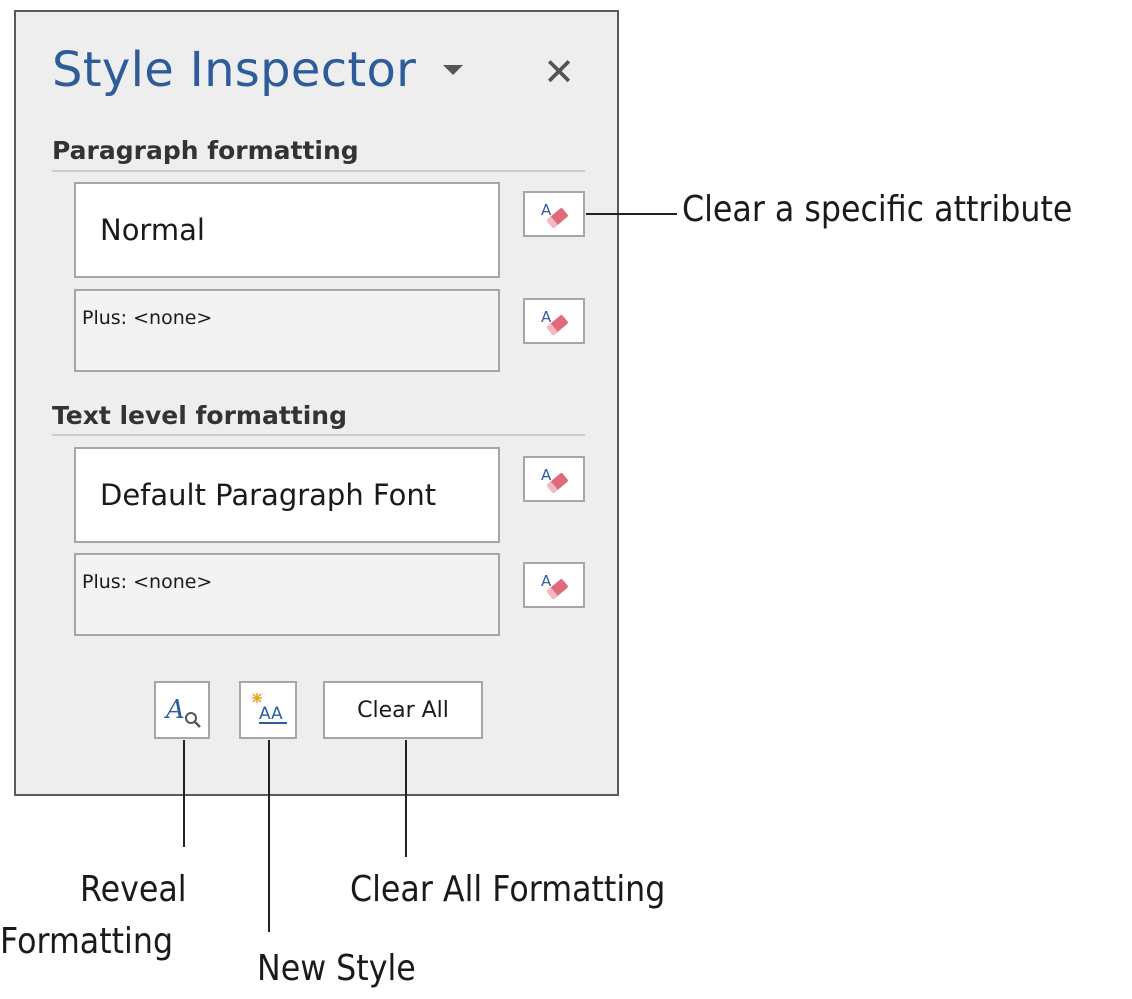  What do you see at coordinates (287, 230) in the screenshot?
I see `paragraph-style-box: Normal` at bounding box center [287, 230].